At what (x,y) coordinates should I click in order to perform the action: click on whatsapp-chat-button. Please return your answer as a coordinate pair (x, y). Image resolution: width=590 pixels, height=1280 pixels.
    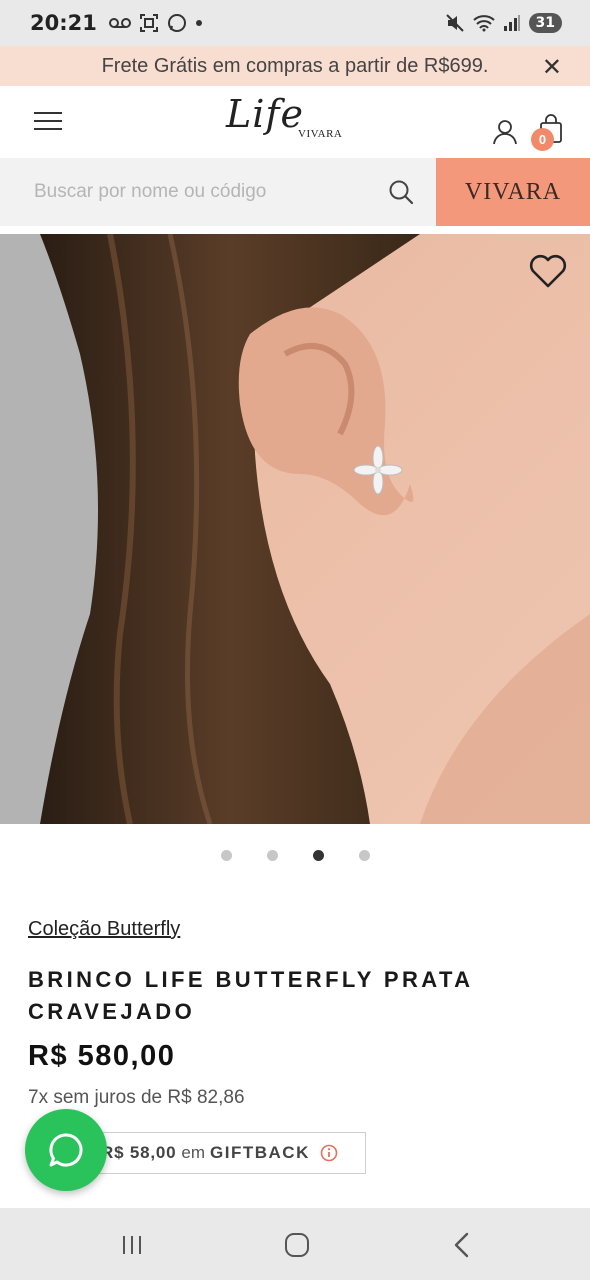
    Looking at the image, I should click on (66, 1150).